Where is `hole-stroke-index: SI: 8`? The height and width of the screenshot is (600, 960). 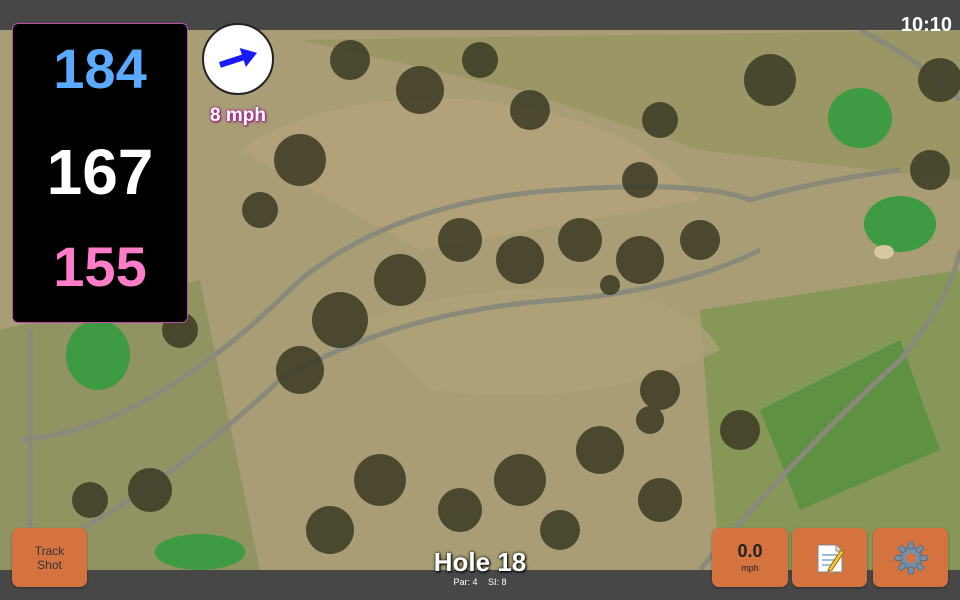 hole-stroke-index: SI: 8 is located at coordinates (497, 582).